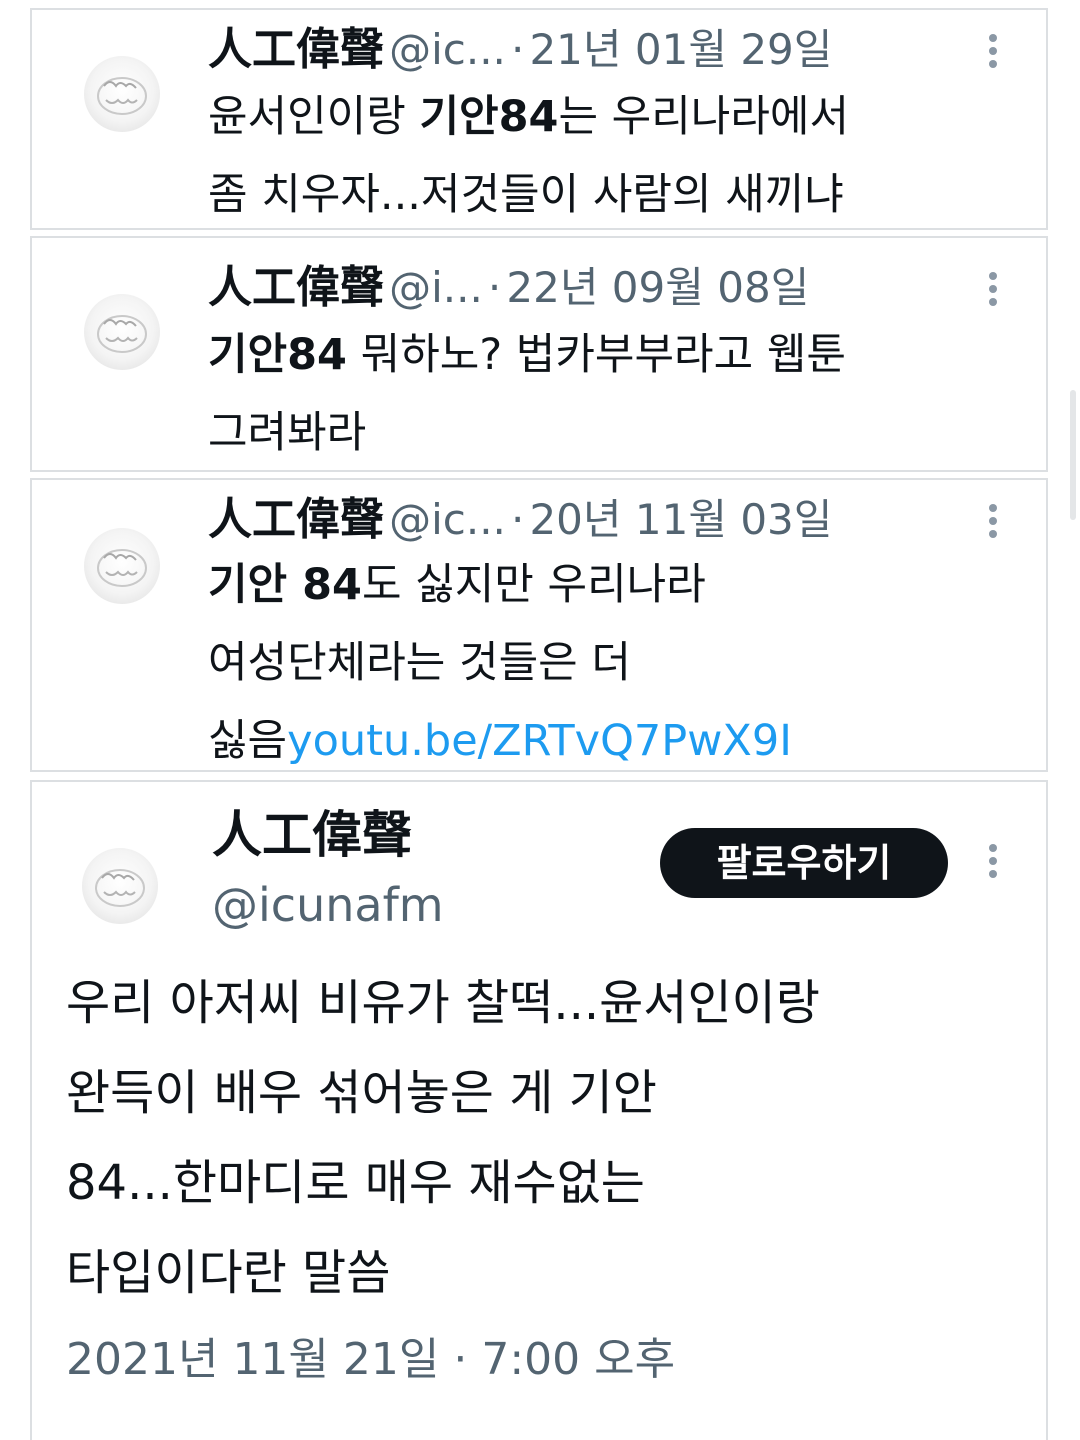 The image size is (1080, 1440). What do you see at coordinates (533, 585) in the screenshot?
I see `text-segment: 도 싫지만 우리나라` at bounding box center [533, 585].